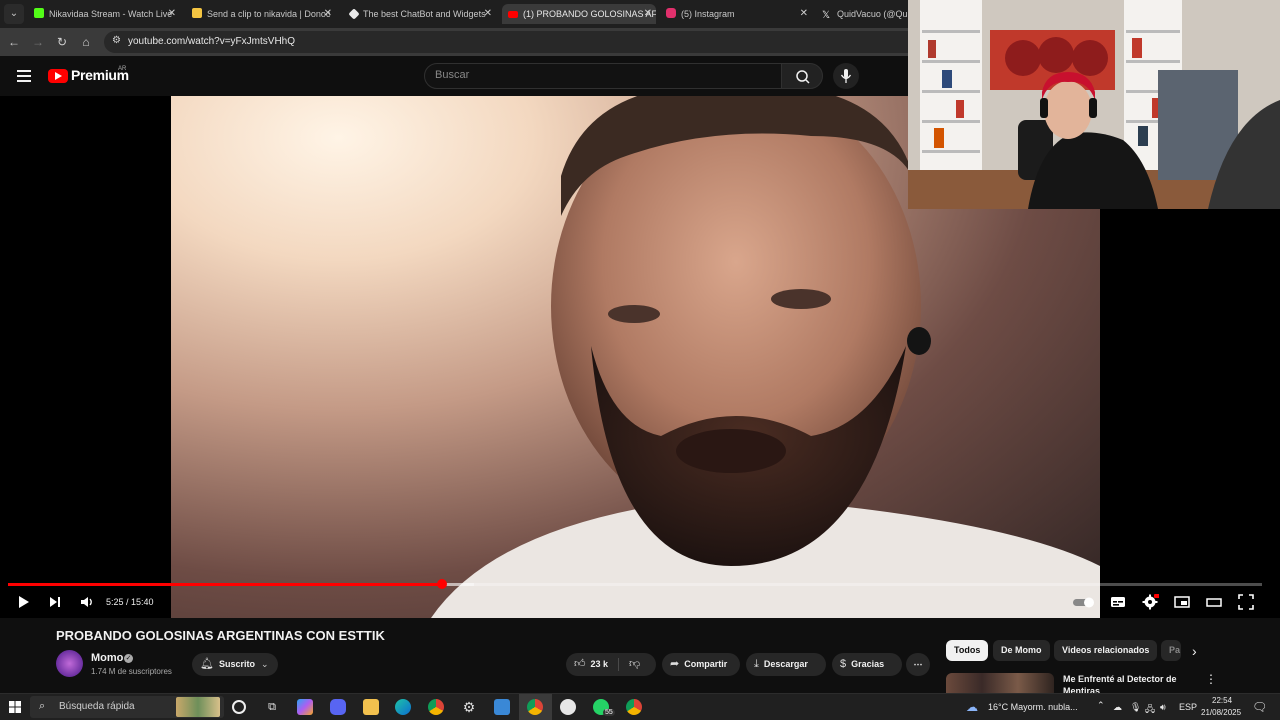 This screenshot has height=720, width=1280. I want to click on back-arrow-icon: ←, so click(14, 42).